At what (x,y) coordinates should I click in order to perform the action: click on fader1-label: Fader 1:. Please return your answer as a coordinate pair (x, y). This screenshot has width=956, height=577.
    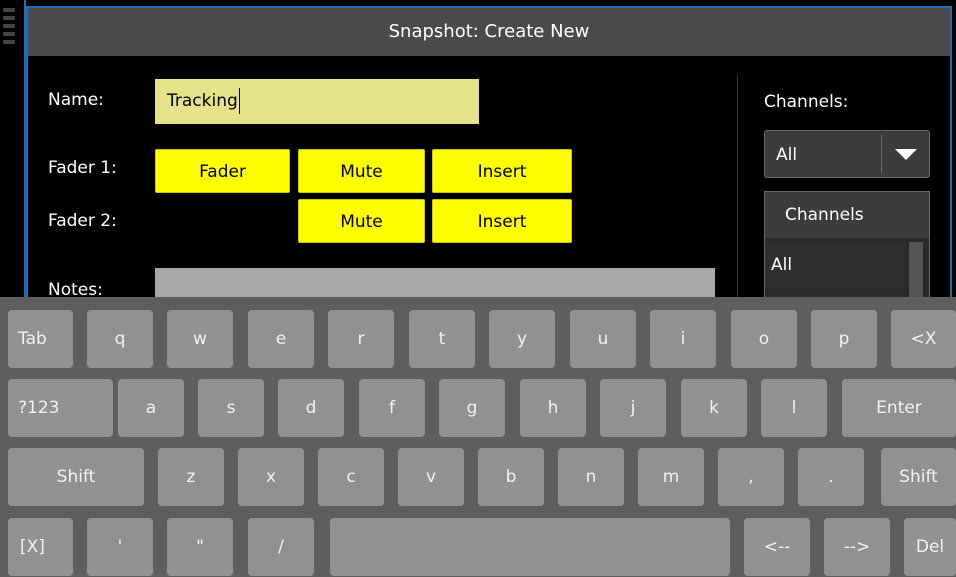
    Looking at the image, I should click on (82, 168).